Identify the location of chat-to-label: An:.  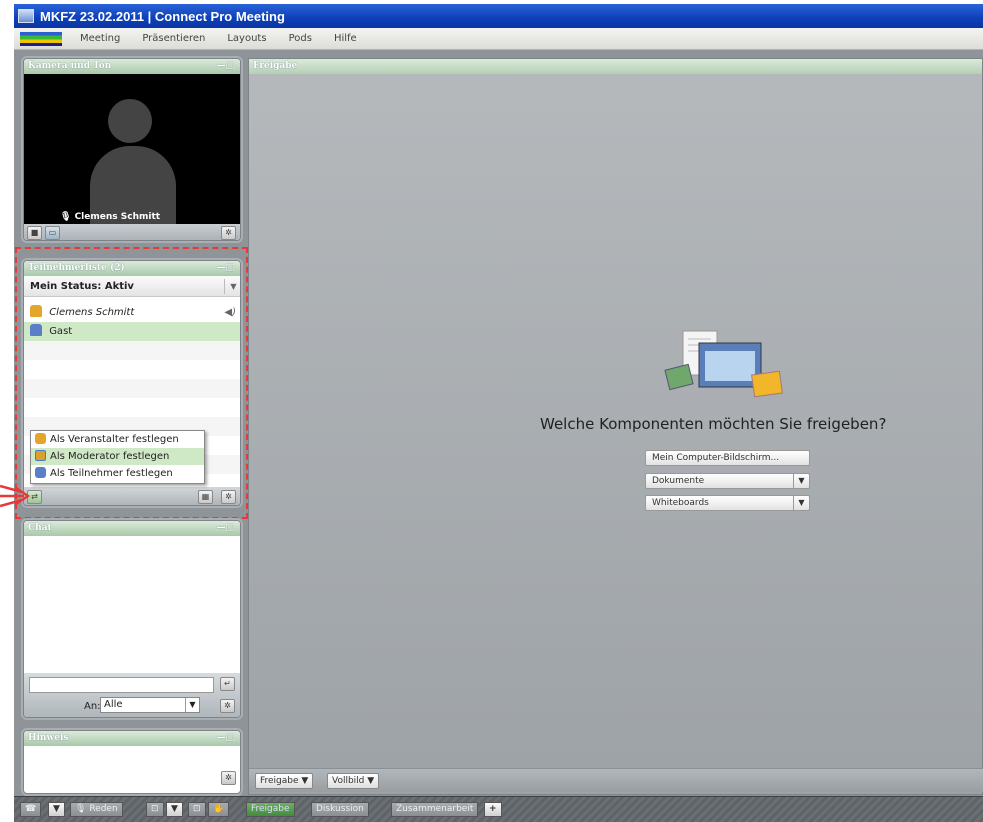
(92, 706).